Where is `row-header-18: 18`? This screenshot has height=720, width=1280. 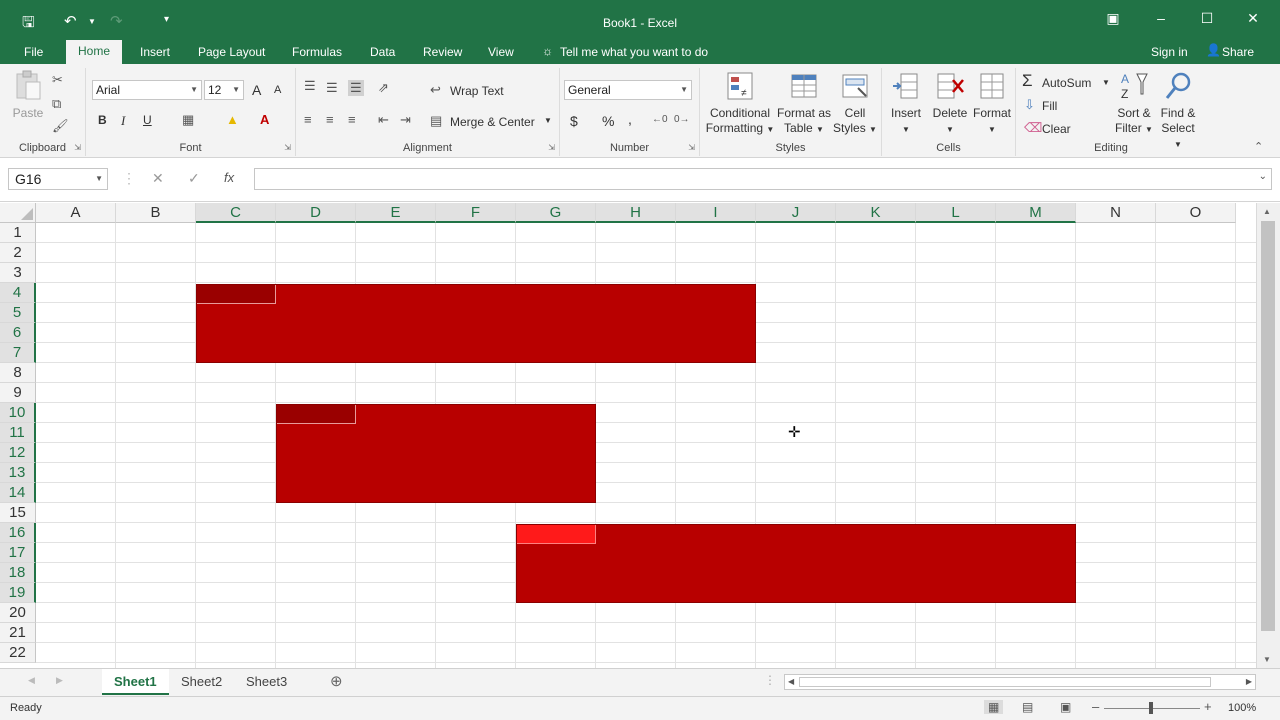 row-header-18: 18 is located at coordinates (18, 573).